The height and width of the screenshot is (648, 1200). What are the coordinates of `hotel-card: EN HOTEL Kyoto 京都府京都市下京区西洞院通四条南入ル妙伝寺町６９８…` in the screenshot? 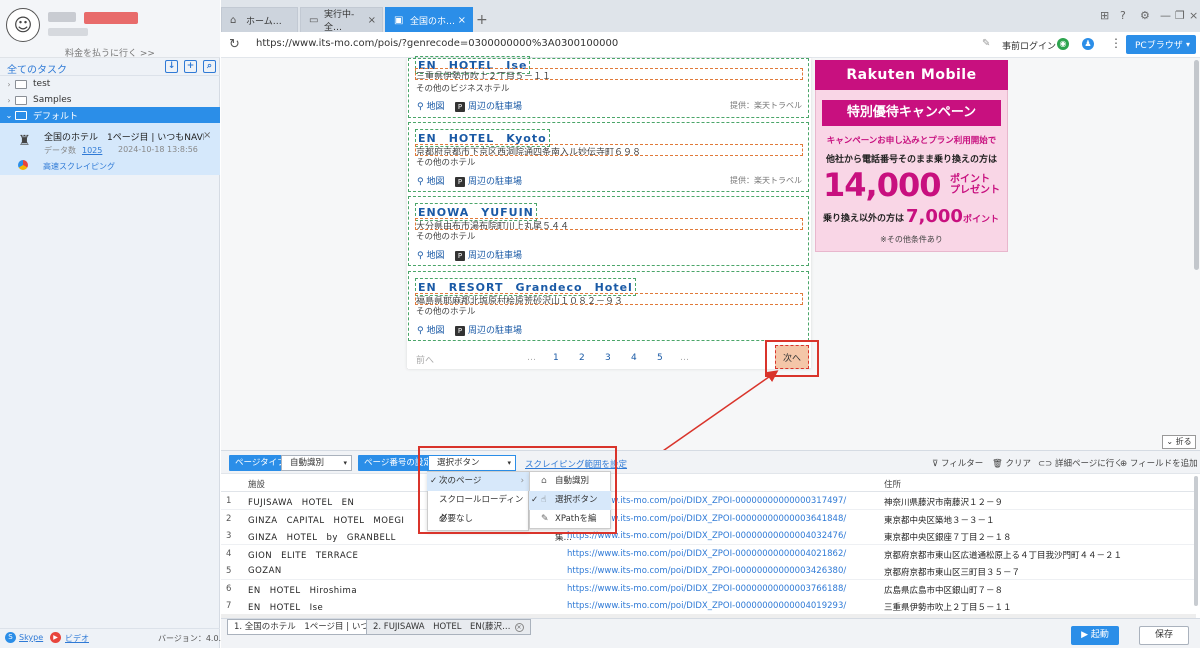 It's located at (608, 157).